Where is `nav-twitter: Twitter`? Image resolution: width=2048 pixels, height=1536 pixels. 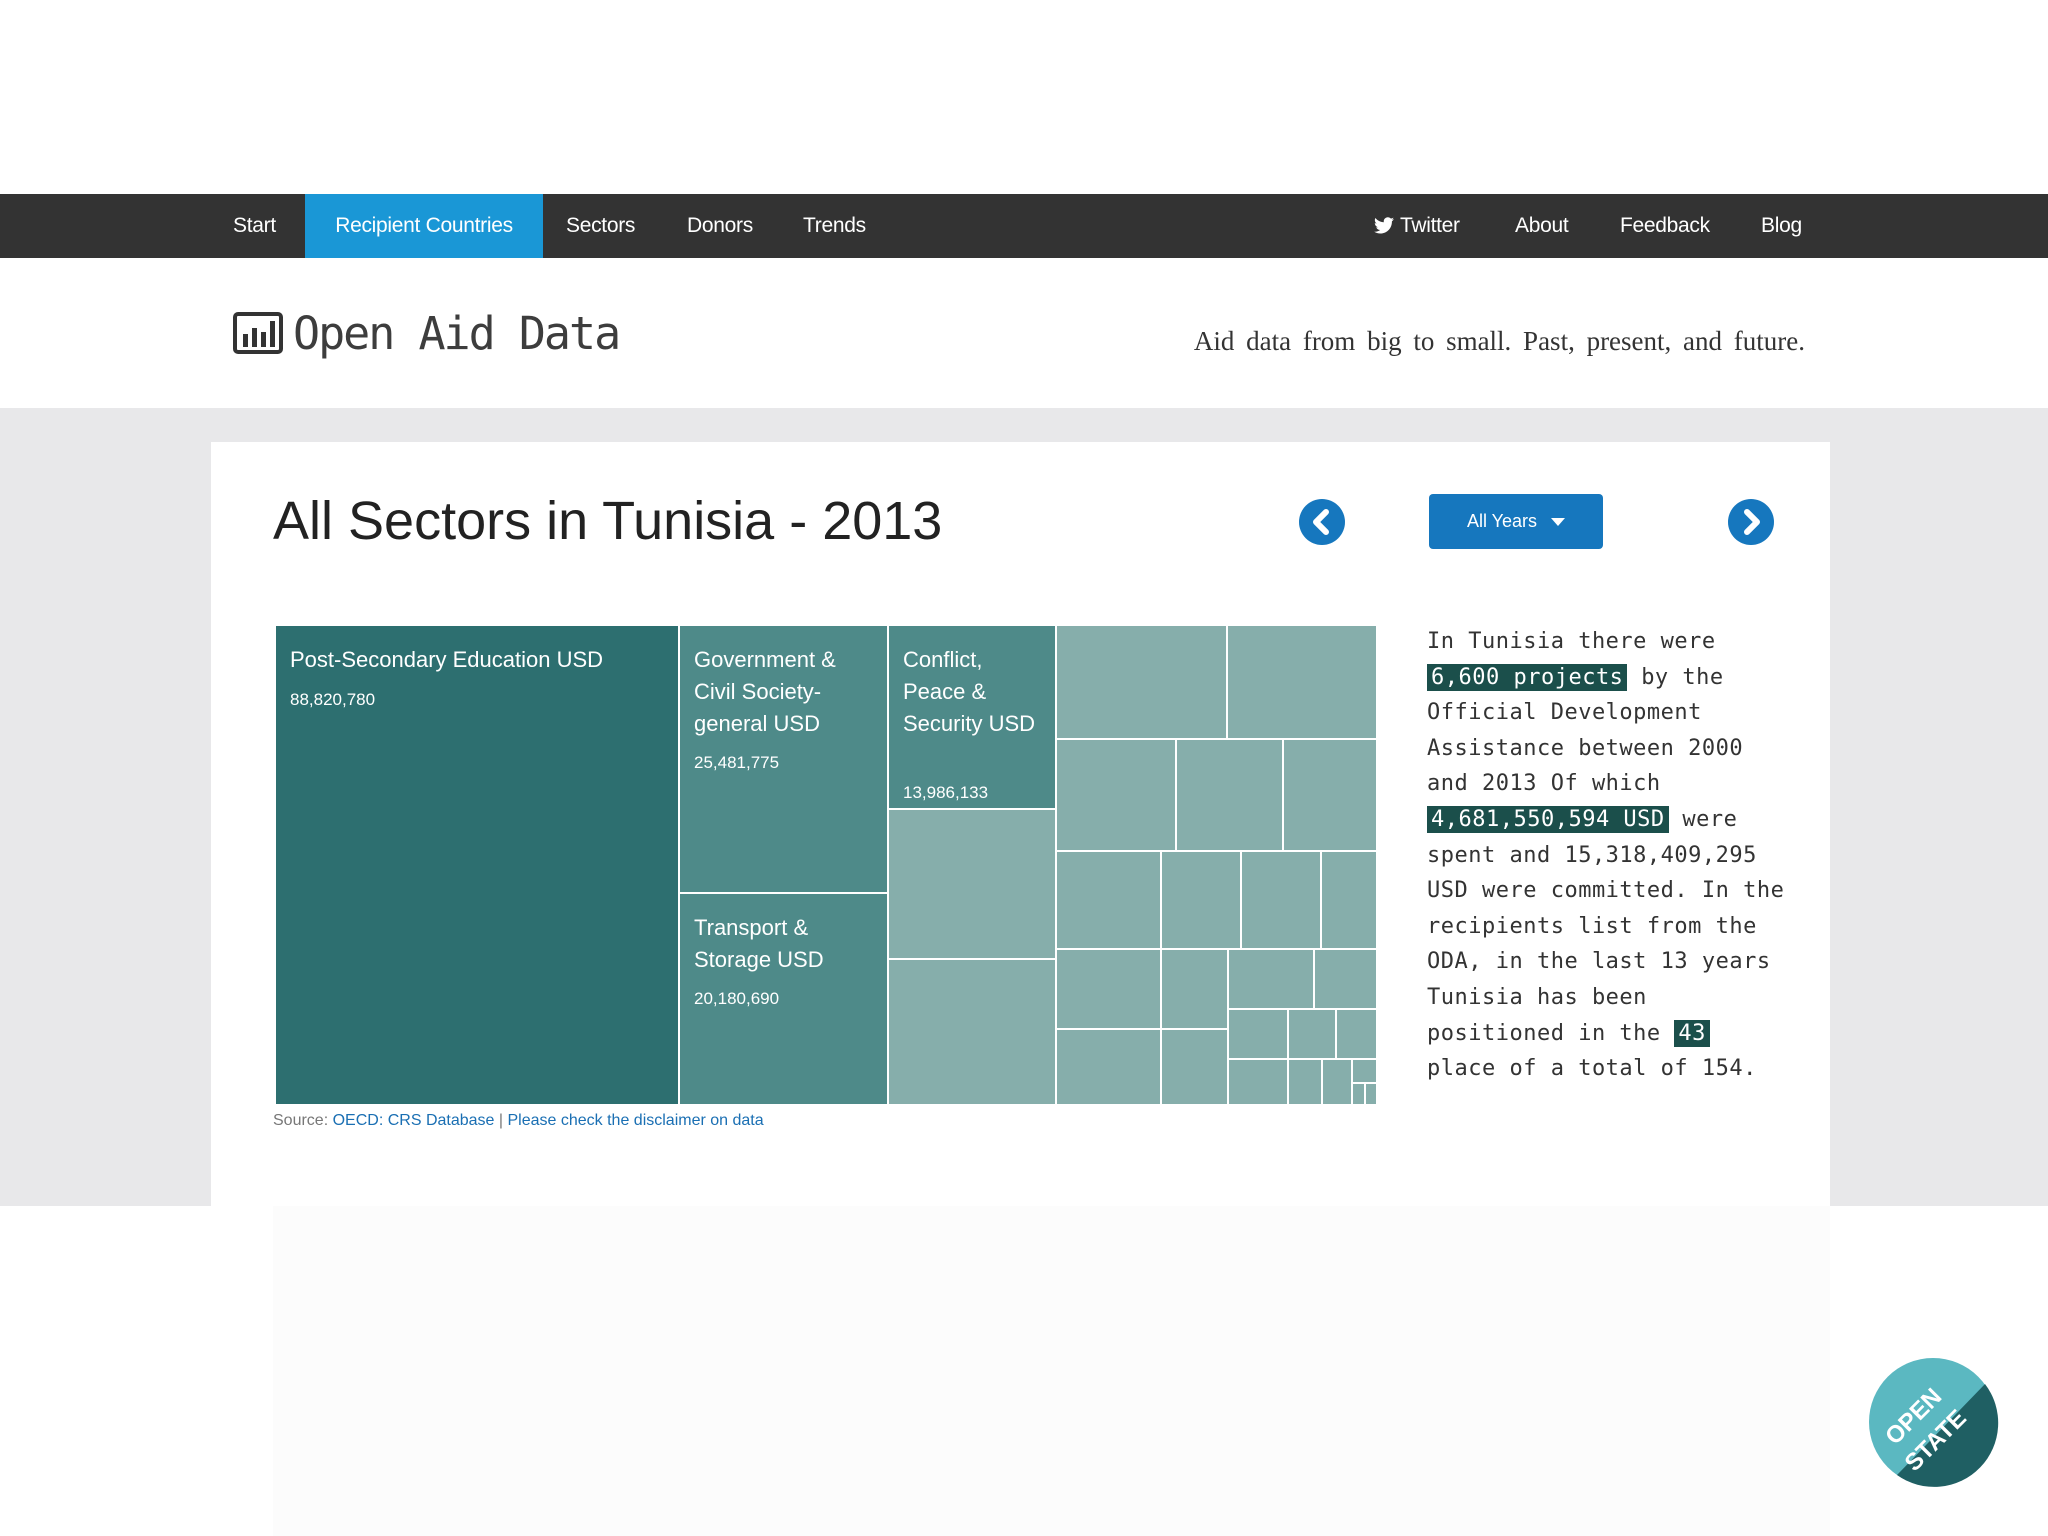
nav-twitter: Twitter is located at coordinates (1417, 226).